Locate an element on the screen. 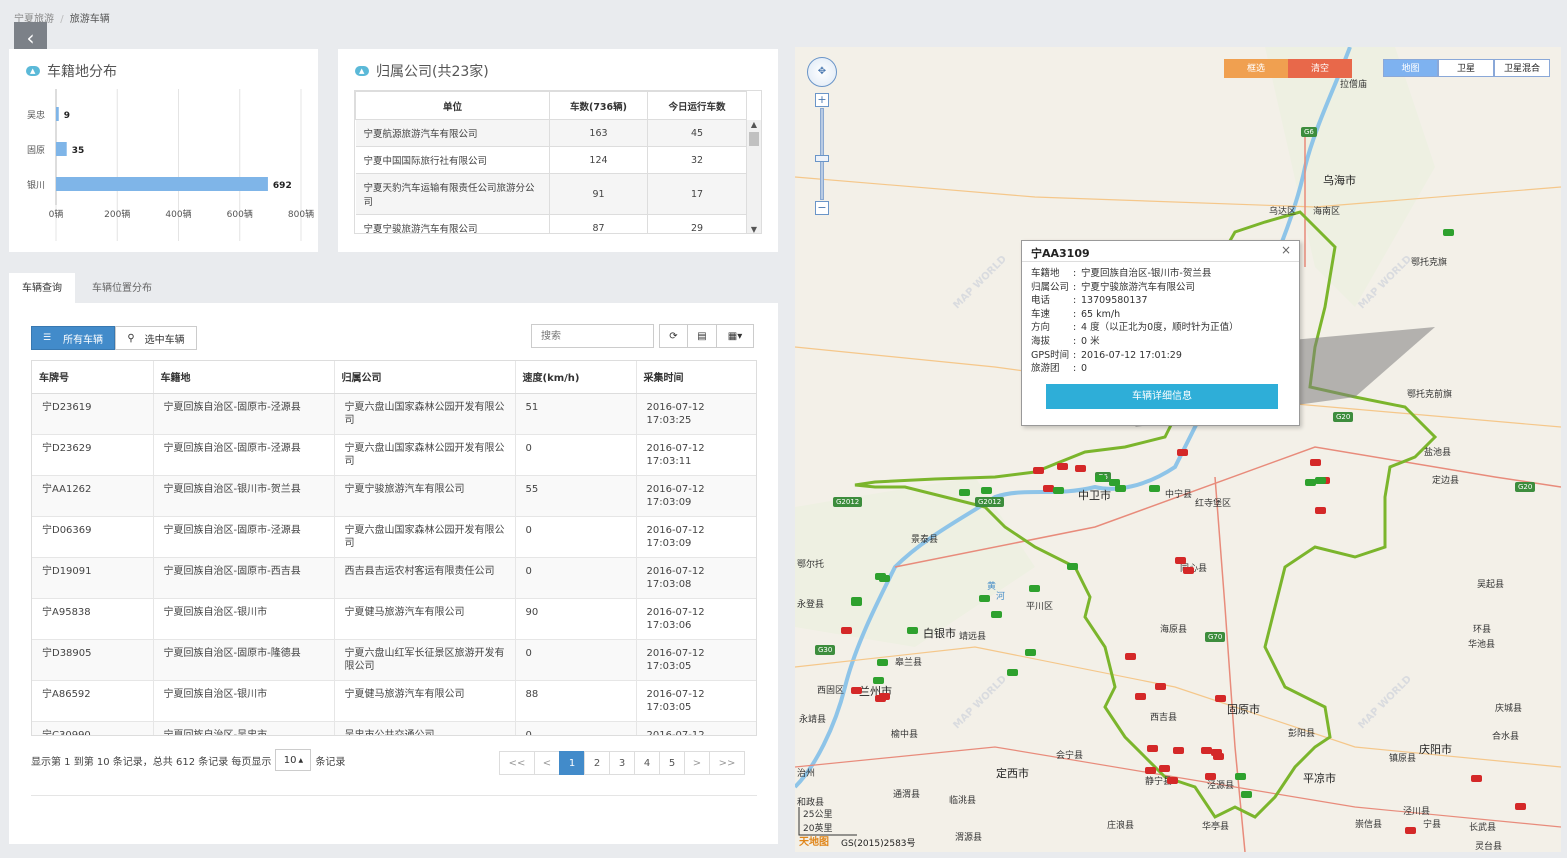  vehicle-col-plate: 车牌号 is located at coordinates (93, 377).